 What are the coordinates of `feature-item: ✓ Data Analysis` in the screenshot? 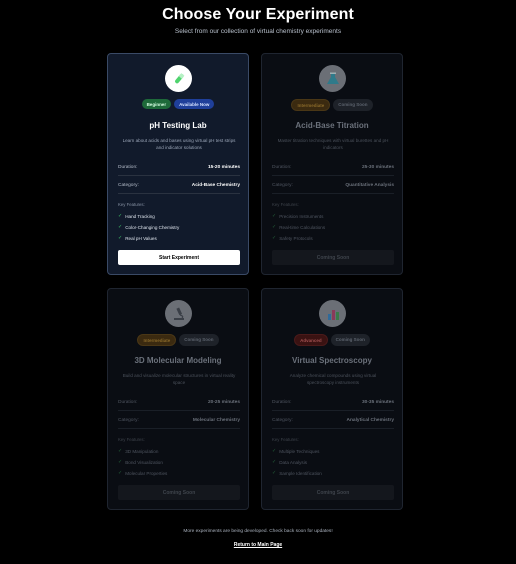 It's located at (290, 462).